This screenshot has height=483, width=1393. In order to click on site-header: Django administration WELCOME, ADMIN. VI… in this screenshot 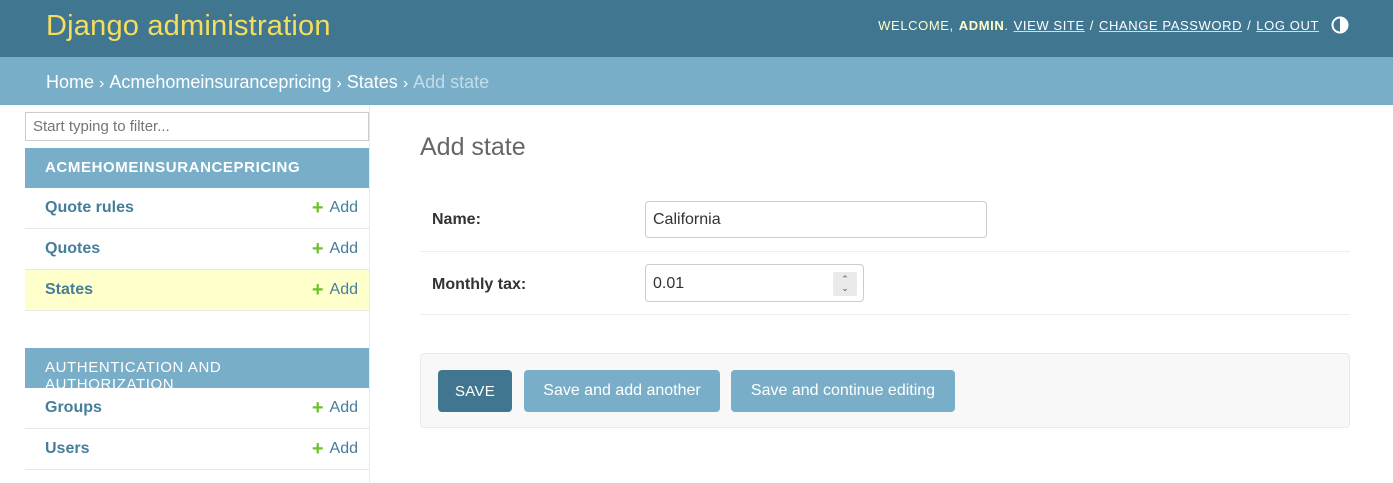, I will do `click(696, 28)`.